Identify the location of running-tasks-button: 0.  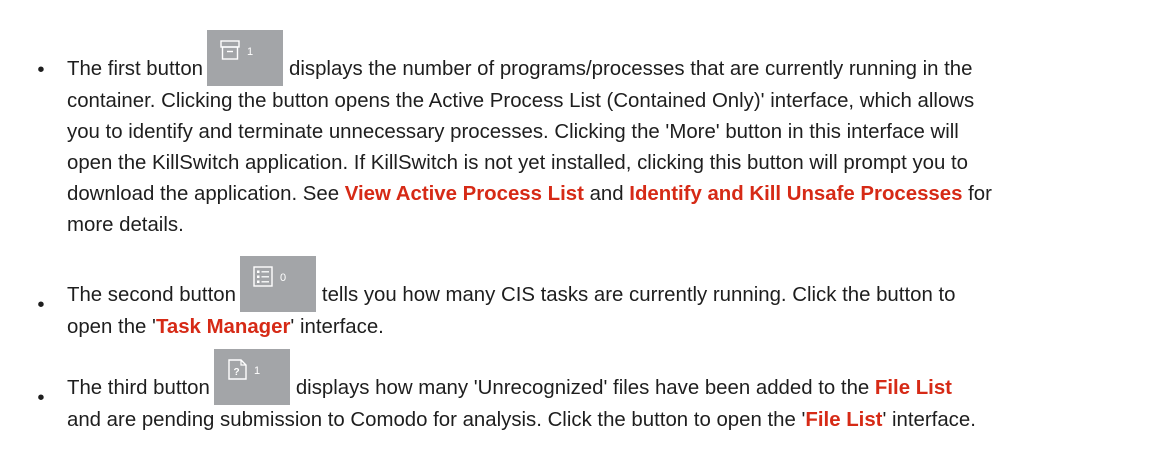
(277, 284).